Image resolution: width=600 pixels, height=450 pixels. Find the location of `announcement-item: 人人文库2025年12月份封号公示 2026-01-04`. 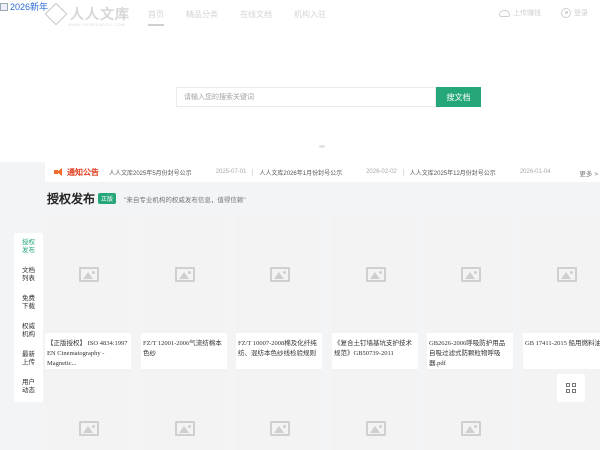

announcement-item: 人人文库2025年12月份封号公示 2026-01-04 is located at coordinates (483, 172).